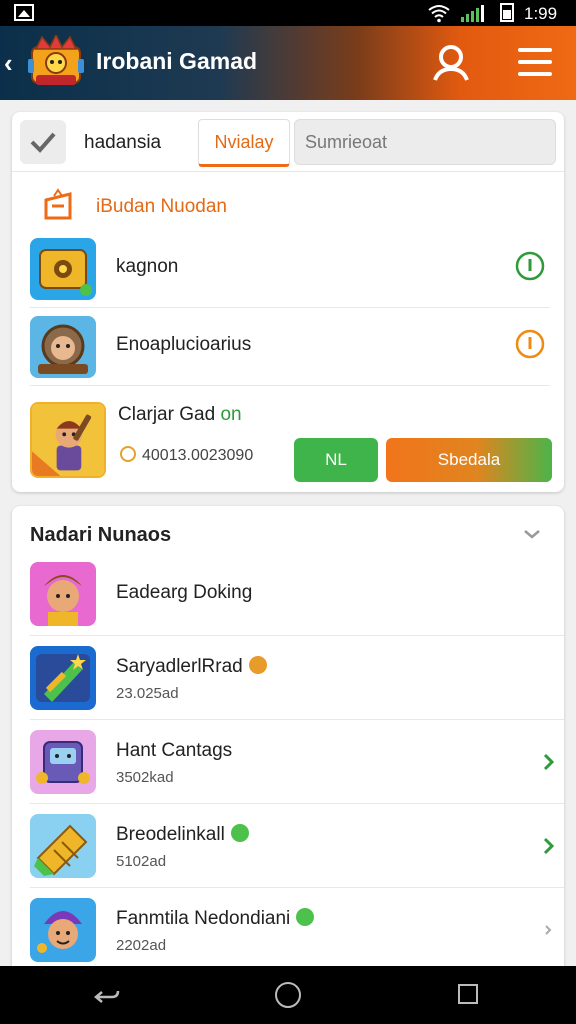  I want to click on list-item-subtitle: 3502kad, so click(145, 777).